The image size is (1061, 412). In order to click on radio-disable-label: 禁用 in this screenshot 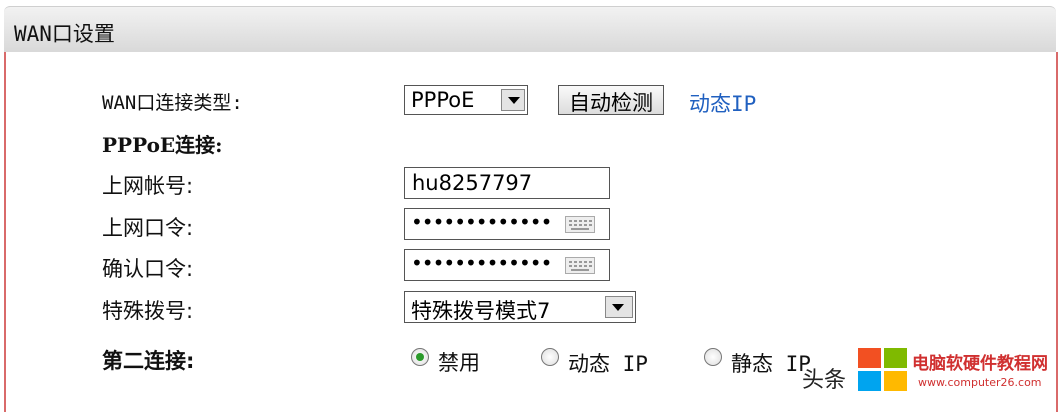, I will do `click(459, 363)`.